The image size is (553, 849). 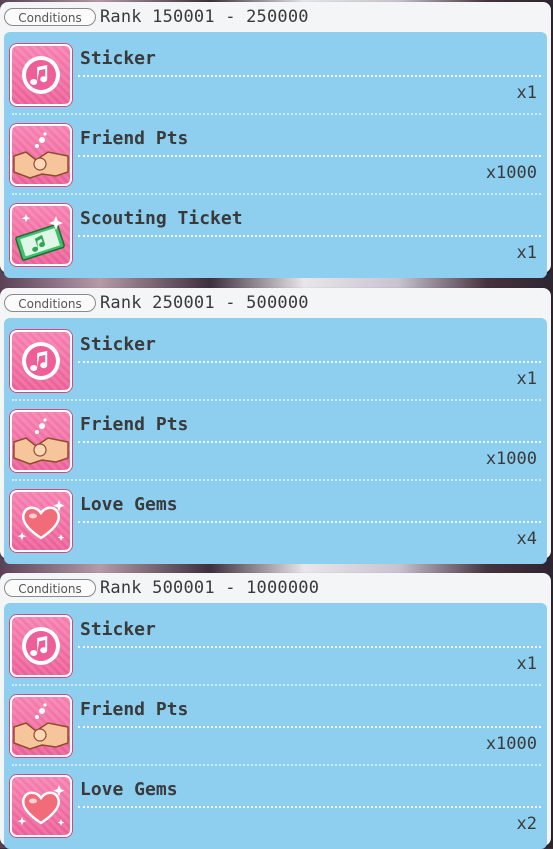 I want to click on reward-row: Scouting Ticket x1, so click(x=275, y=235).